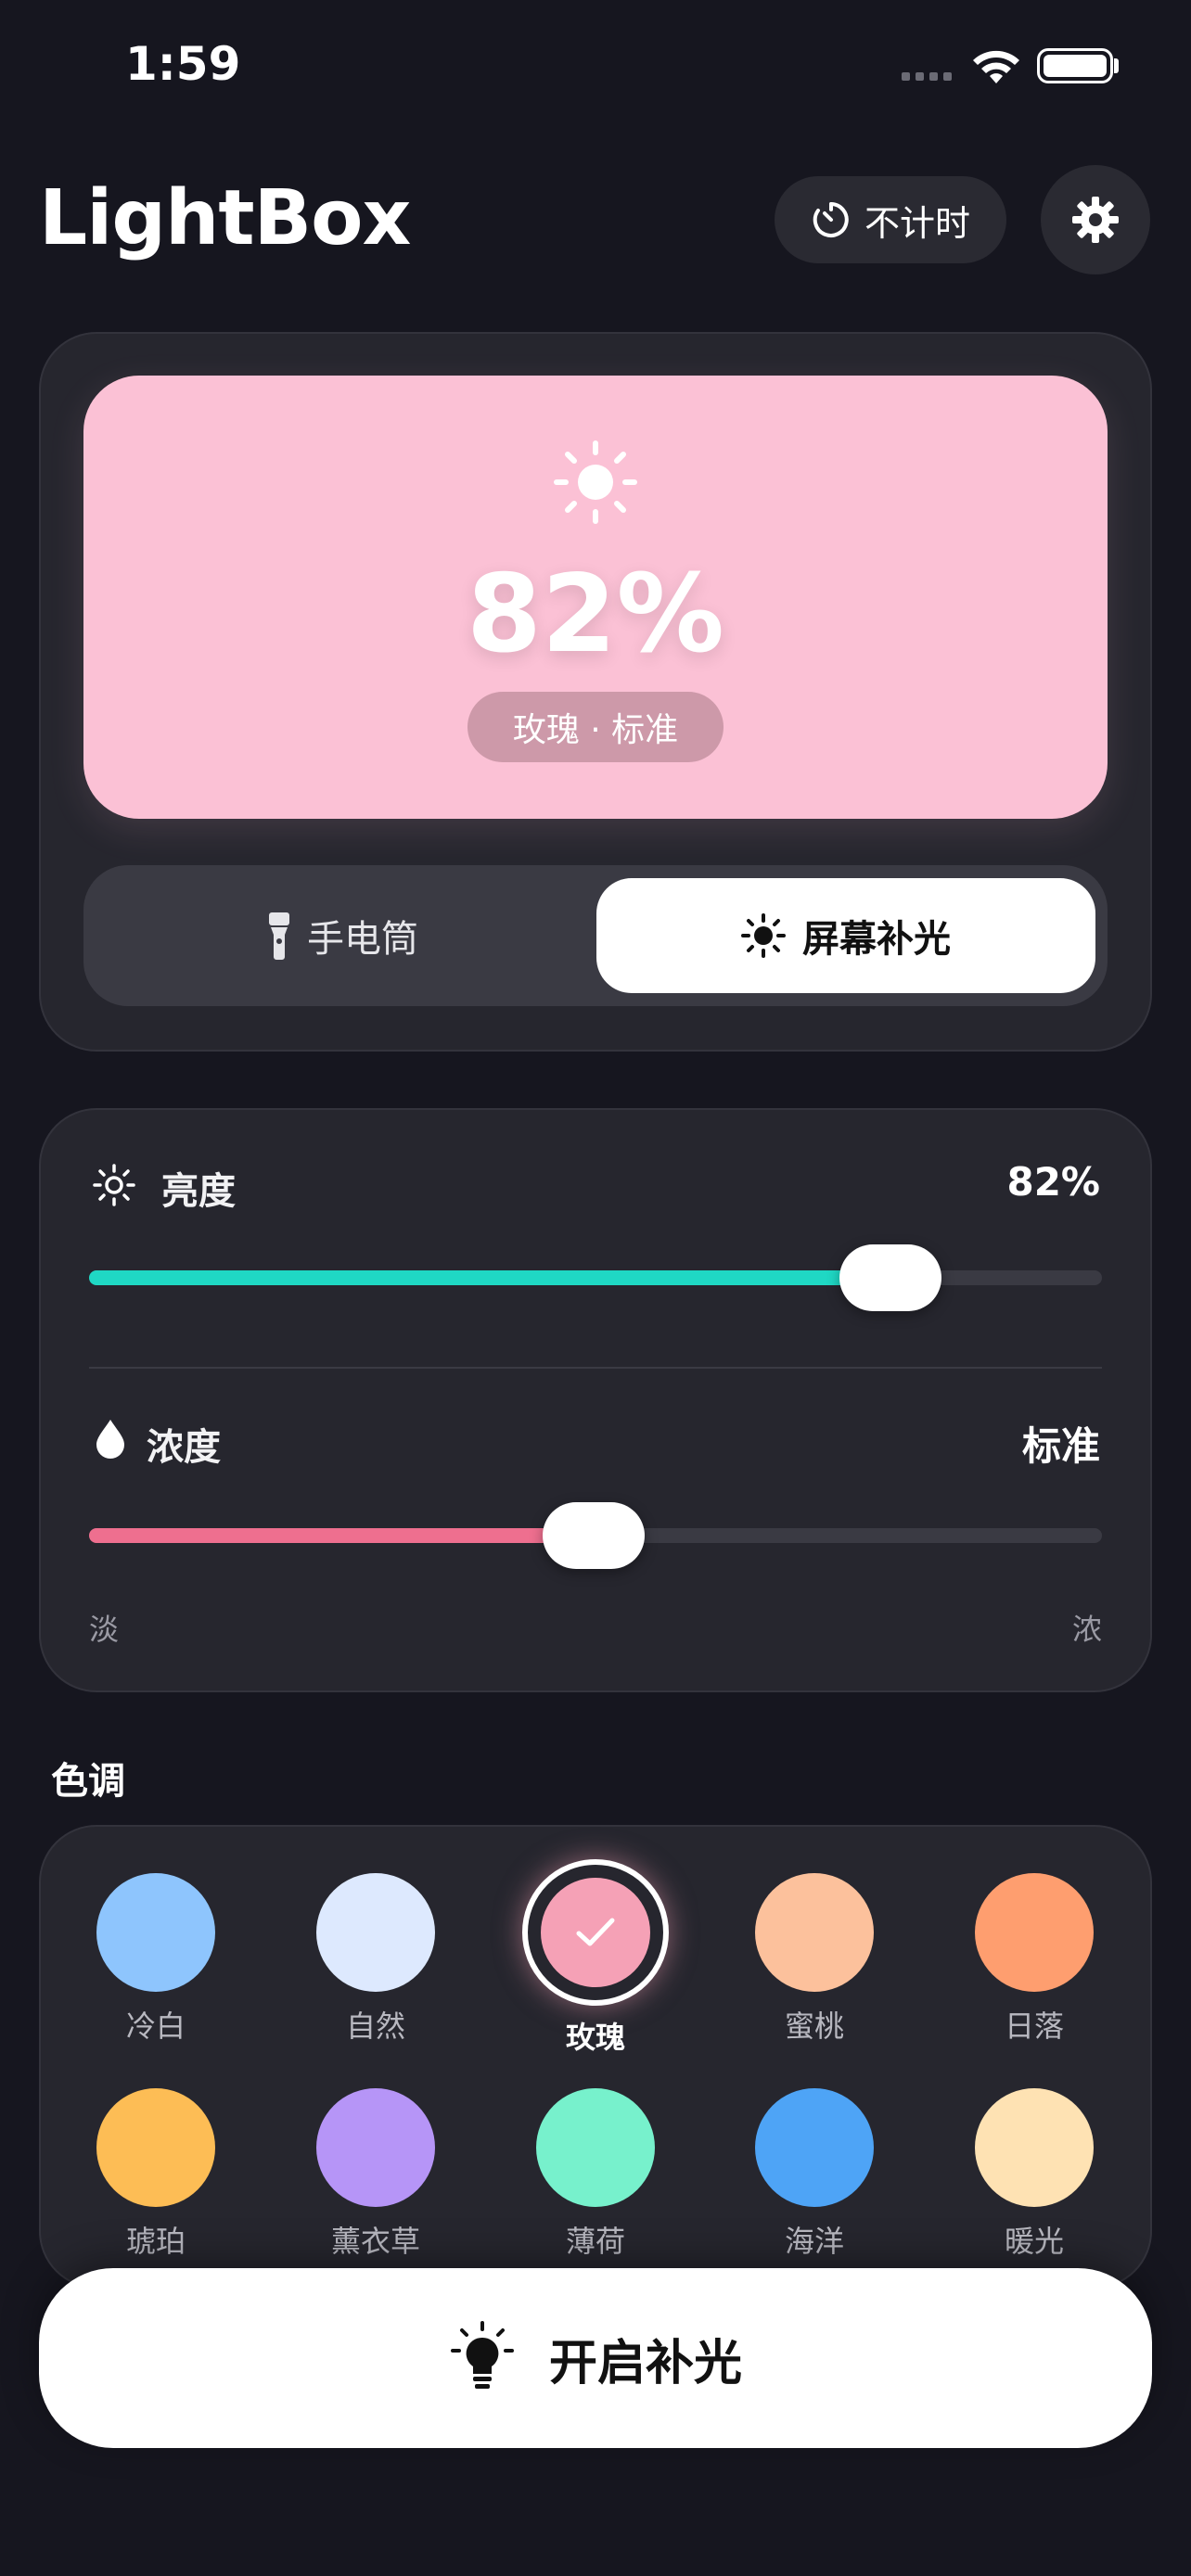  What do you see at coordinates (1060, 1446) in the screenshot?
I see `intensity-value: 标准` at bounding box center [1060, 1446].